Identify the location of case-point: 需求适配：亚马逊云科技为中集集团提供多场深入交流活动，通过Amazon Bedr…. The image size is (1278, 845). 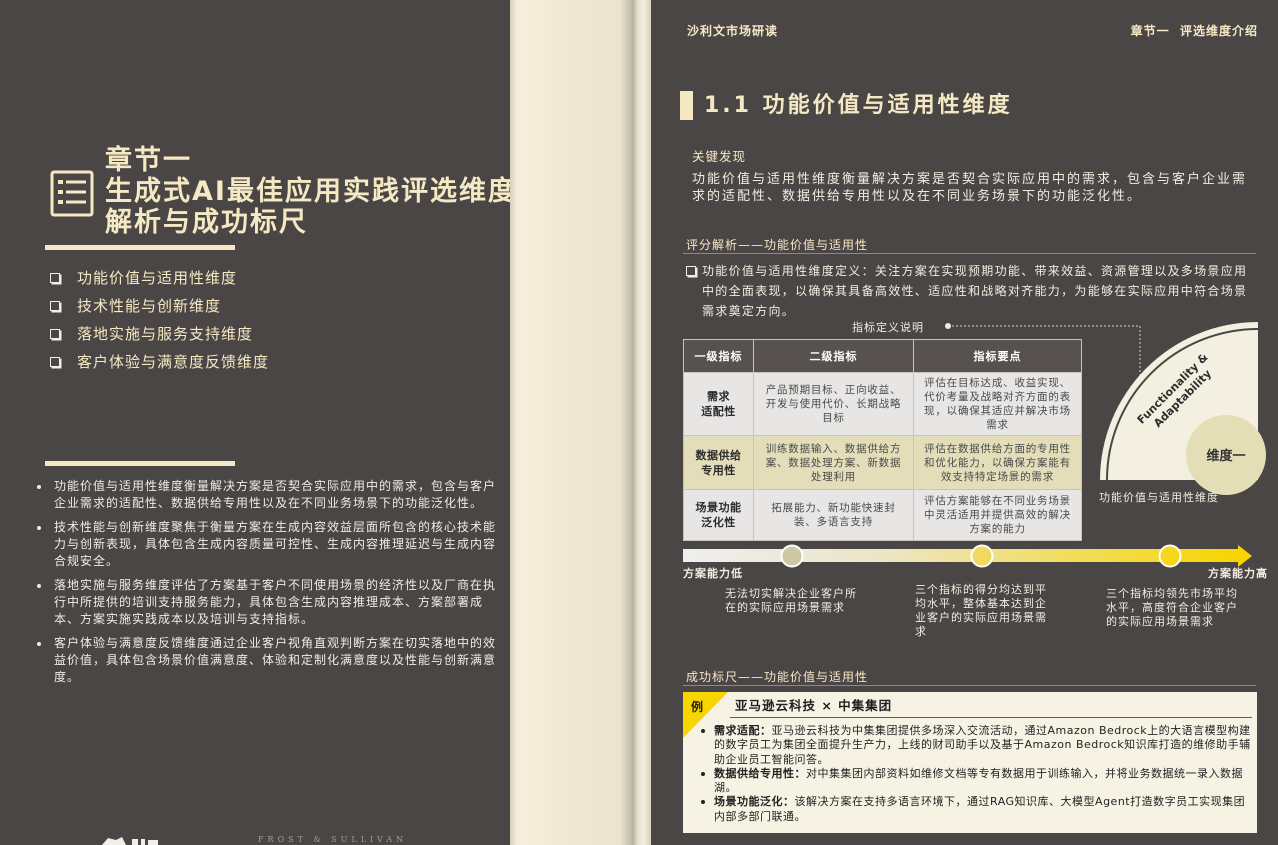
(977, 745).